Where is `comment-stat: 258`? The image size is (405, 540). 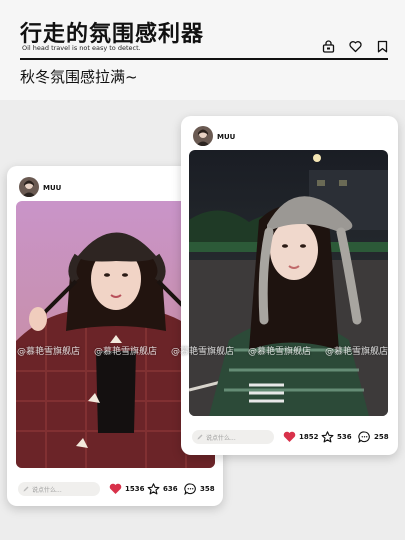
comment-stat: 258 is located at coordinates (373, 437).